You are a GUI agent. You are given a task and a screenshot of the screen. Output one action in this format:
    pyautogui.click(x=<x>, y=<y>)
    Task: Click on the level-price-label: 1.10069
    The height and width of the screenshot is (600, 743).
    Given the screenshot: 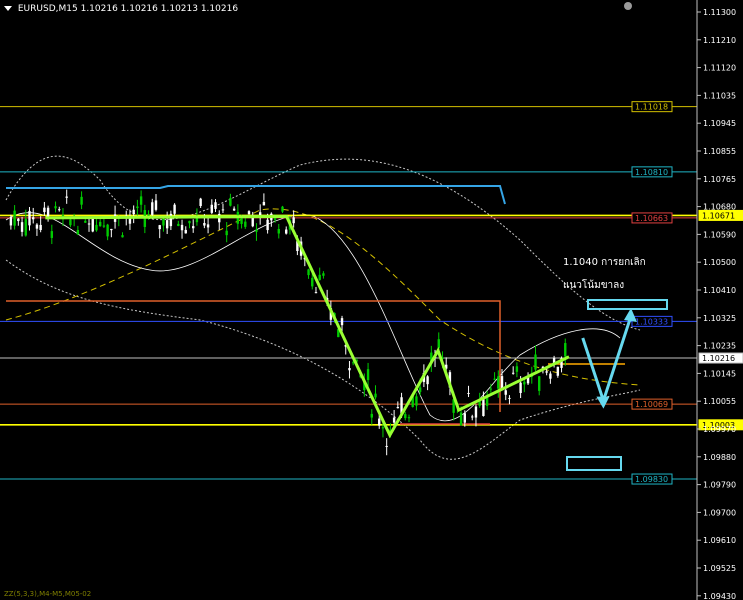 What is the action you would take?
    pyautogui.click(x=651, y=404)
    